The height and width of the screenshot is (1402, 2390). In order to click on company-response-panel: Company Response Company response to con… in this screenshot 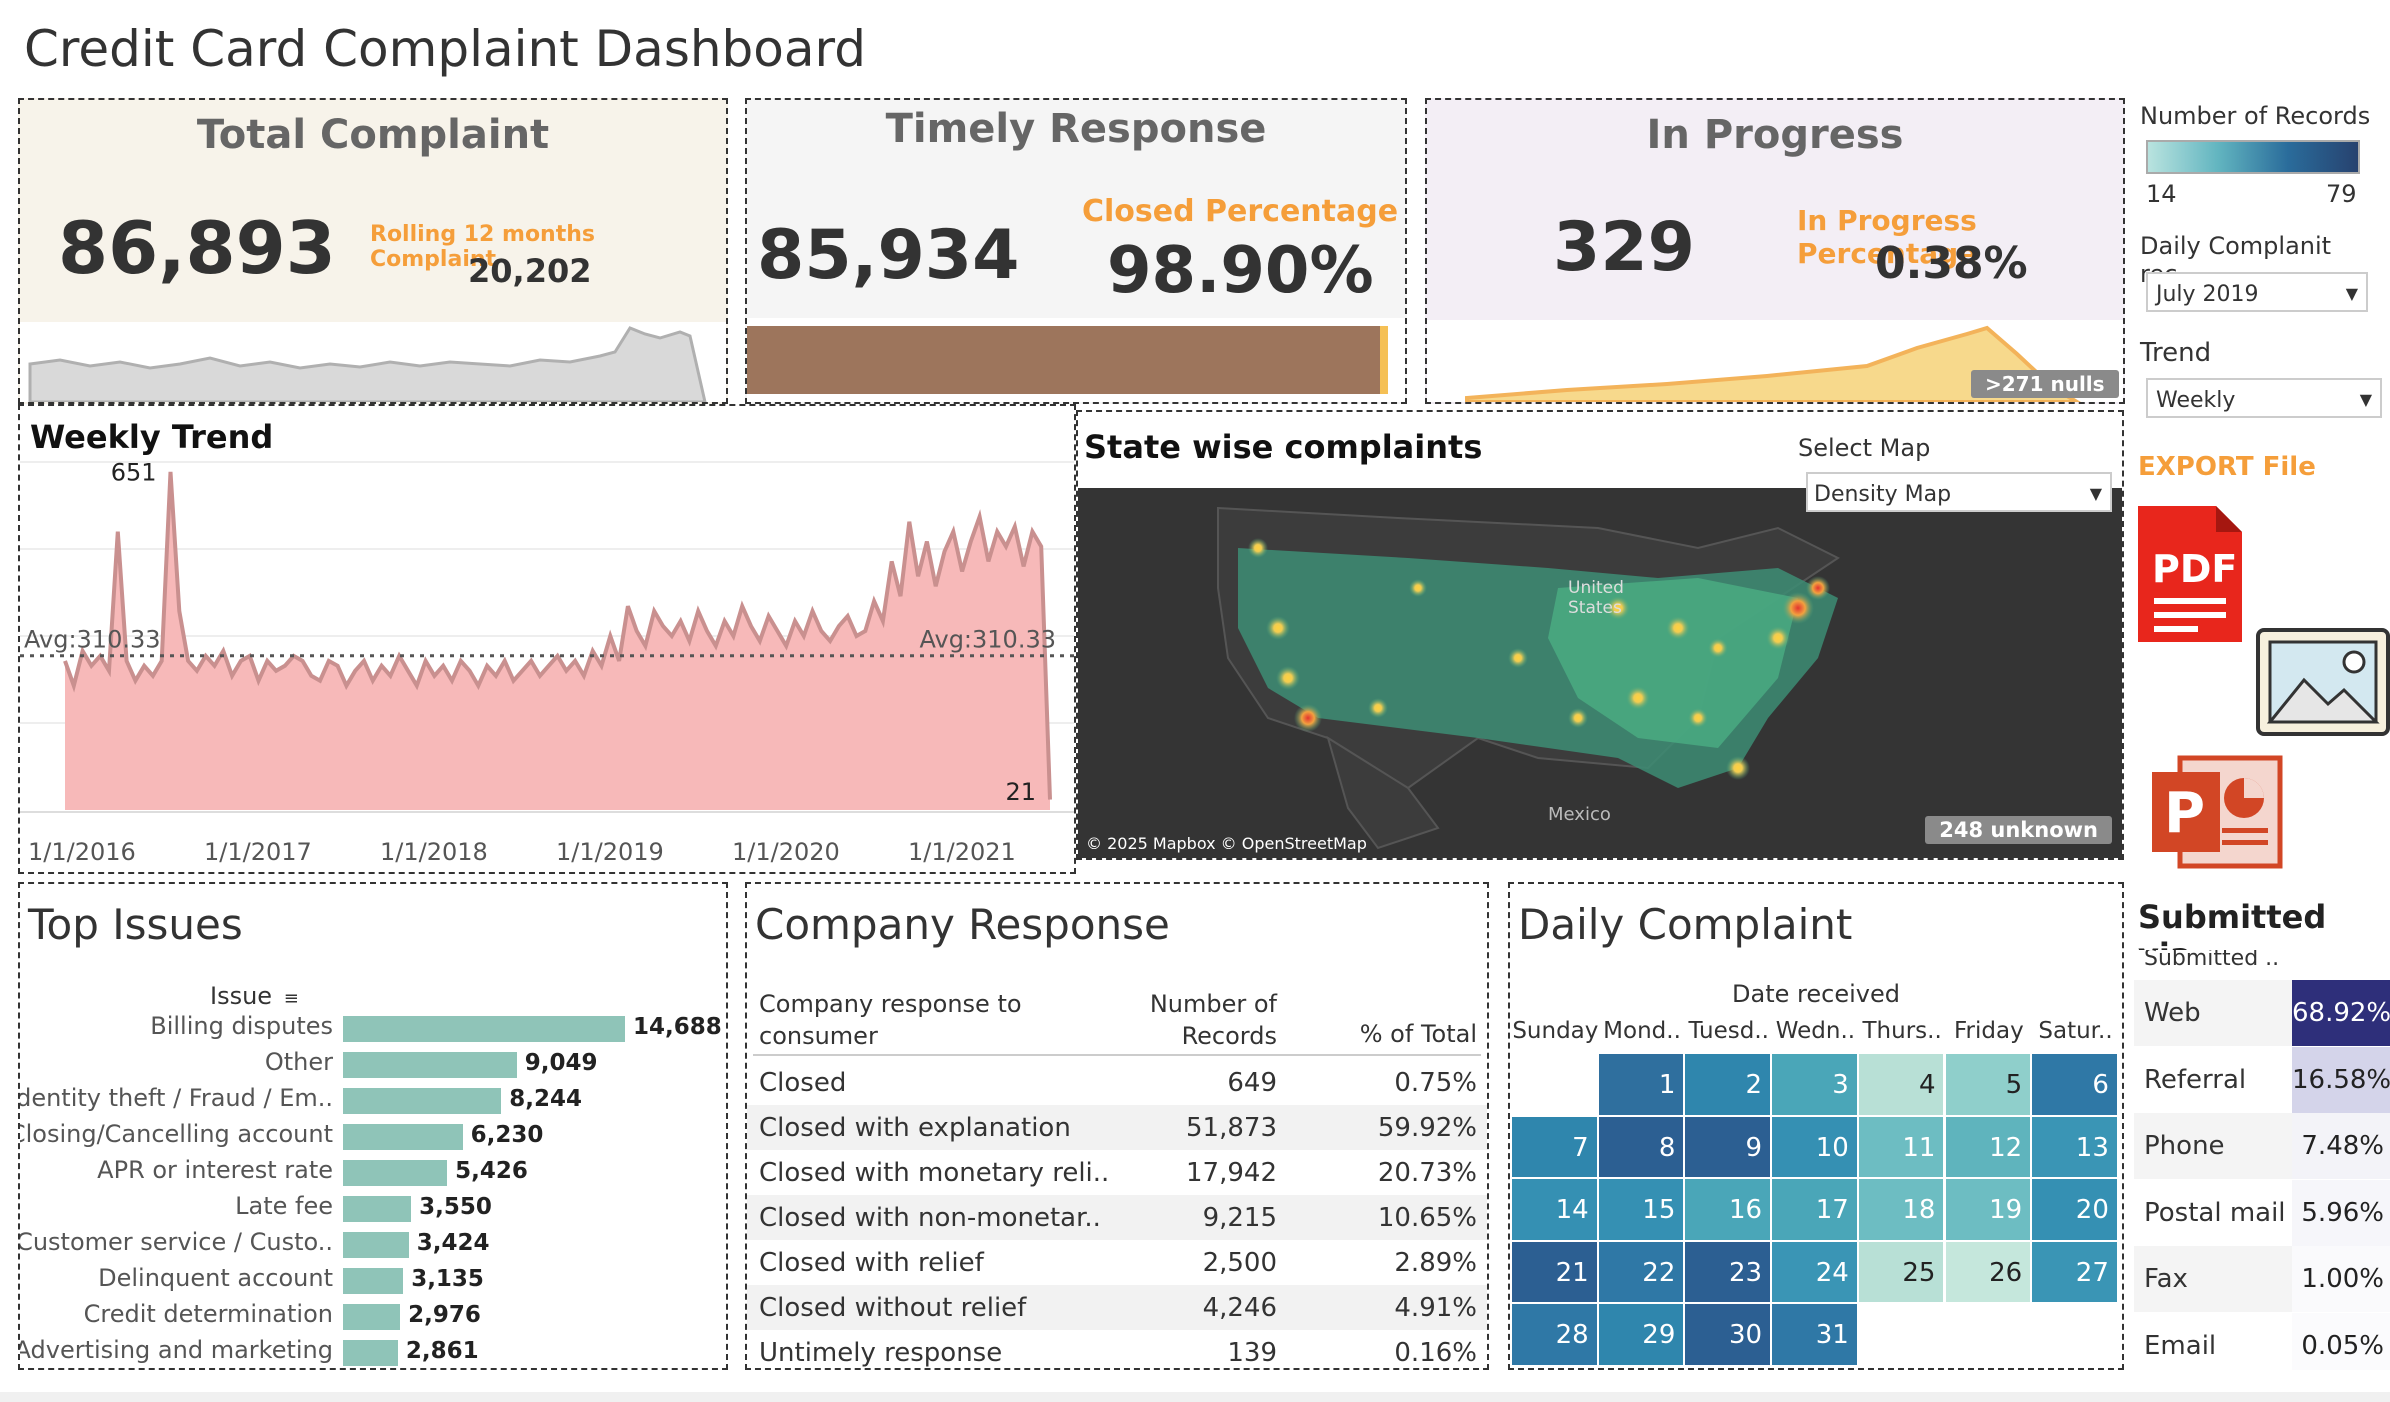, I will do `click(1117, 1126)`.